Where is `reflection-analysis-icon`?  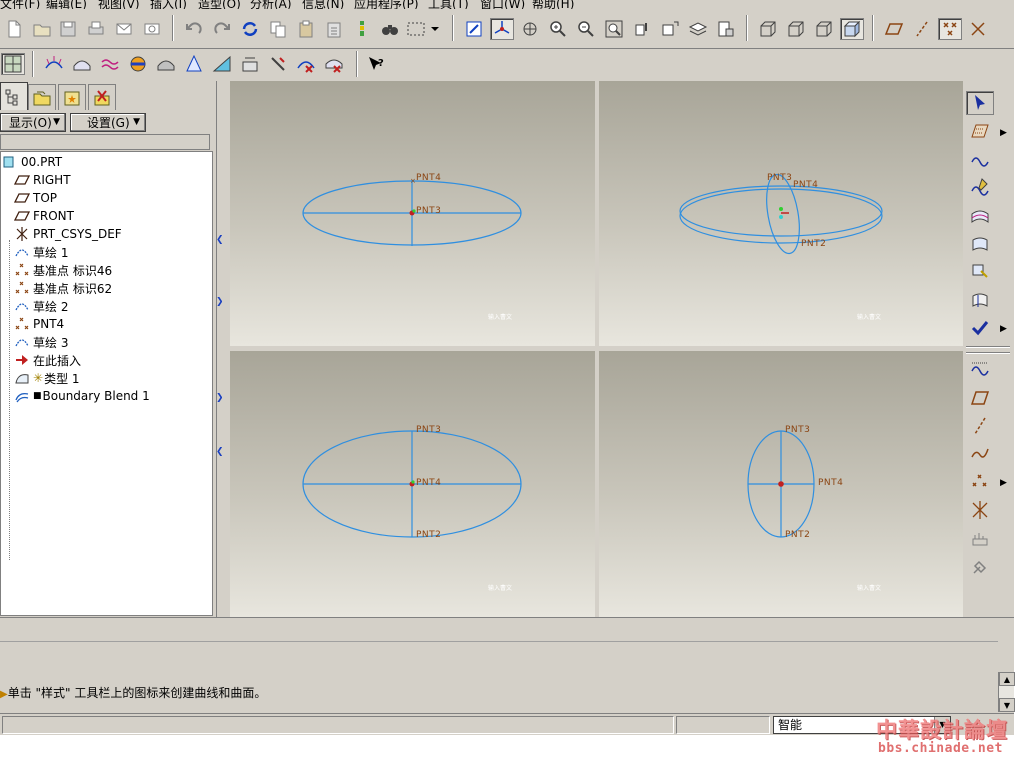 reflection-analysis-icon is located at coordinates (250, 64).